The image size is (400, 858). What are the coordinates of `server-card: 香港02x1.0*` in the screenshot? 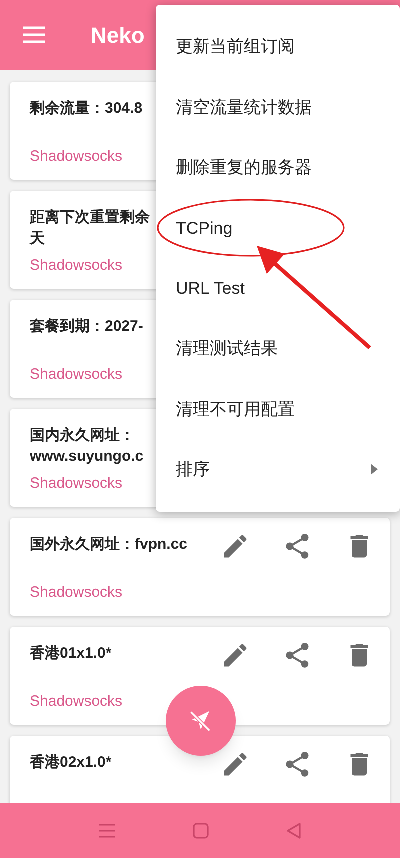 It's located at (200, 769).